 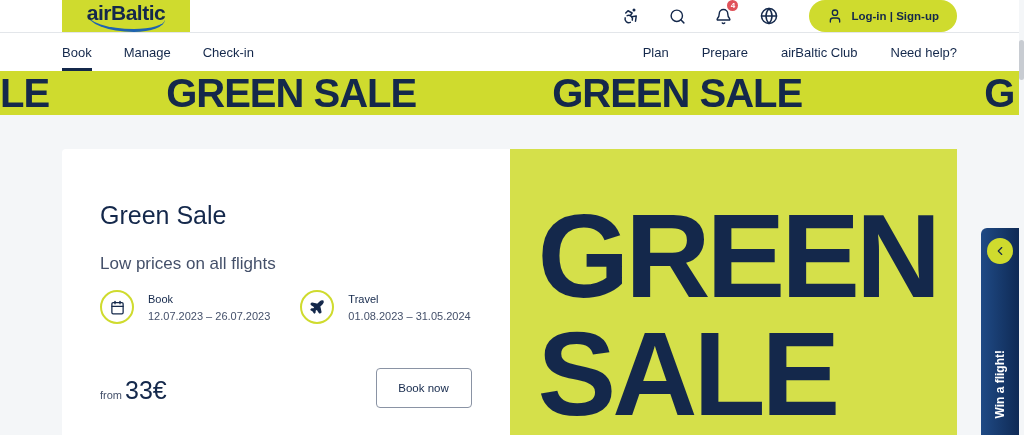 I want to click on nav-link: Plan, so click(x=655, y=52).